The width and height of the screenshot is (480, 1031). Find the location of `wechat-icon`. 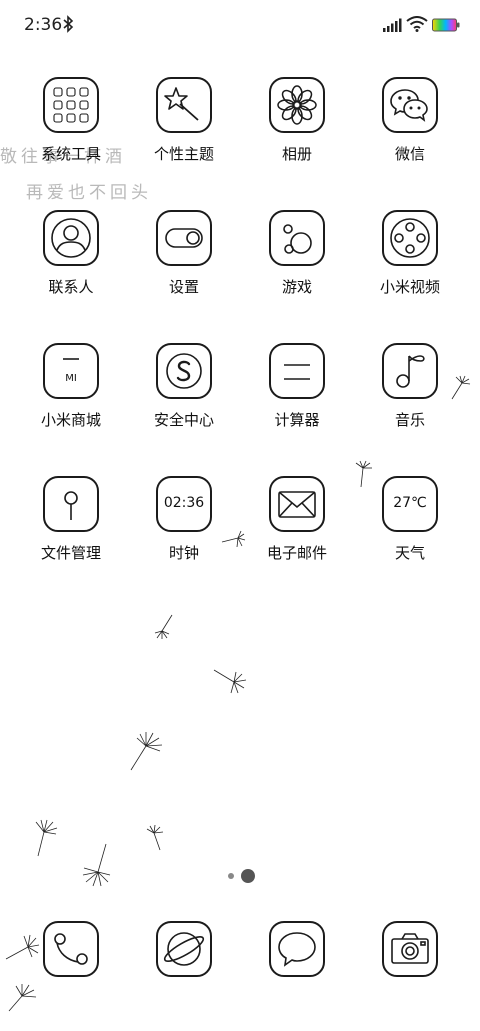

wechat-icon is located at coordinates (410, 105).